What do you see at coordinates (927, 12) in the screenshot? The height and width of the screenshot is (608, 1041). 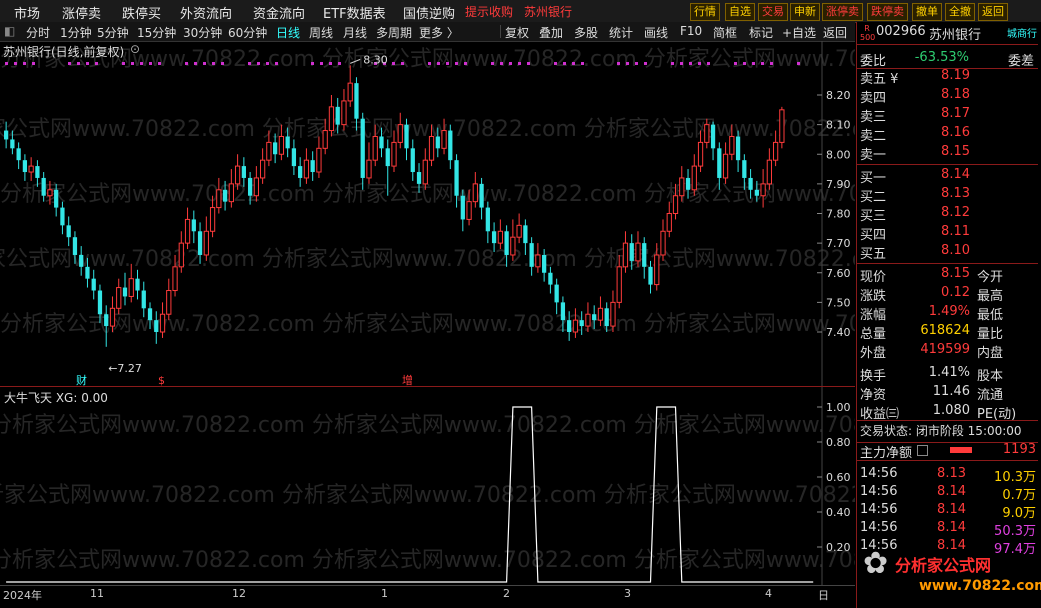 I see `toolbar-cancel: 撤单` at bounding box center [927, 12].